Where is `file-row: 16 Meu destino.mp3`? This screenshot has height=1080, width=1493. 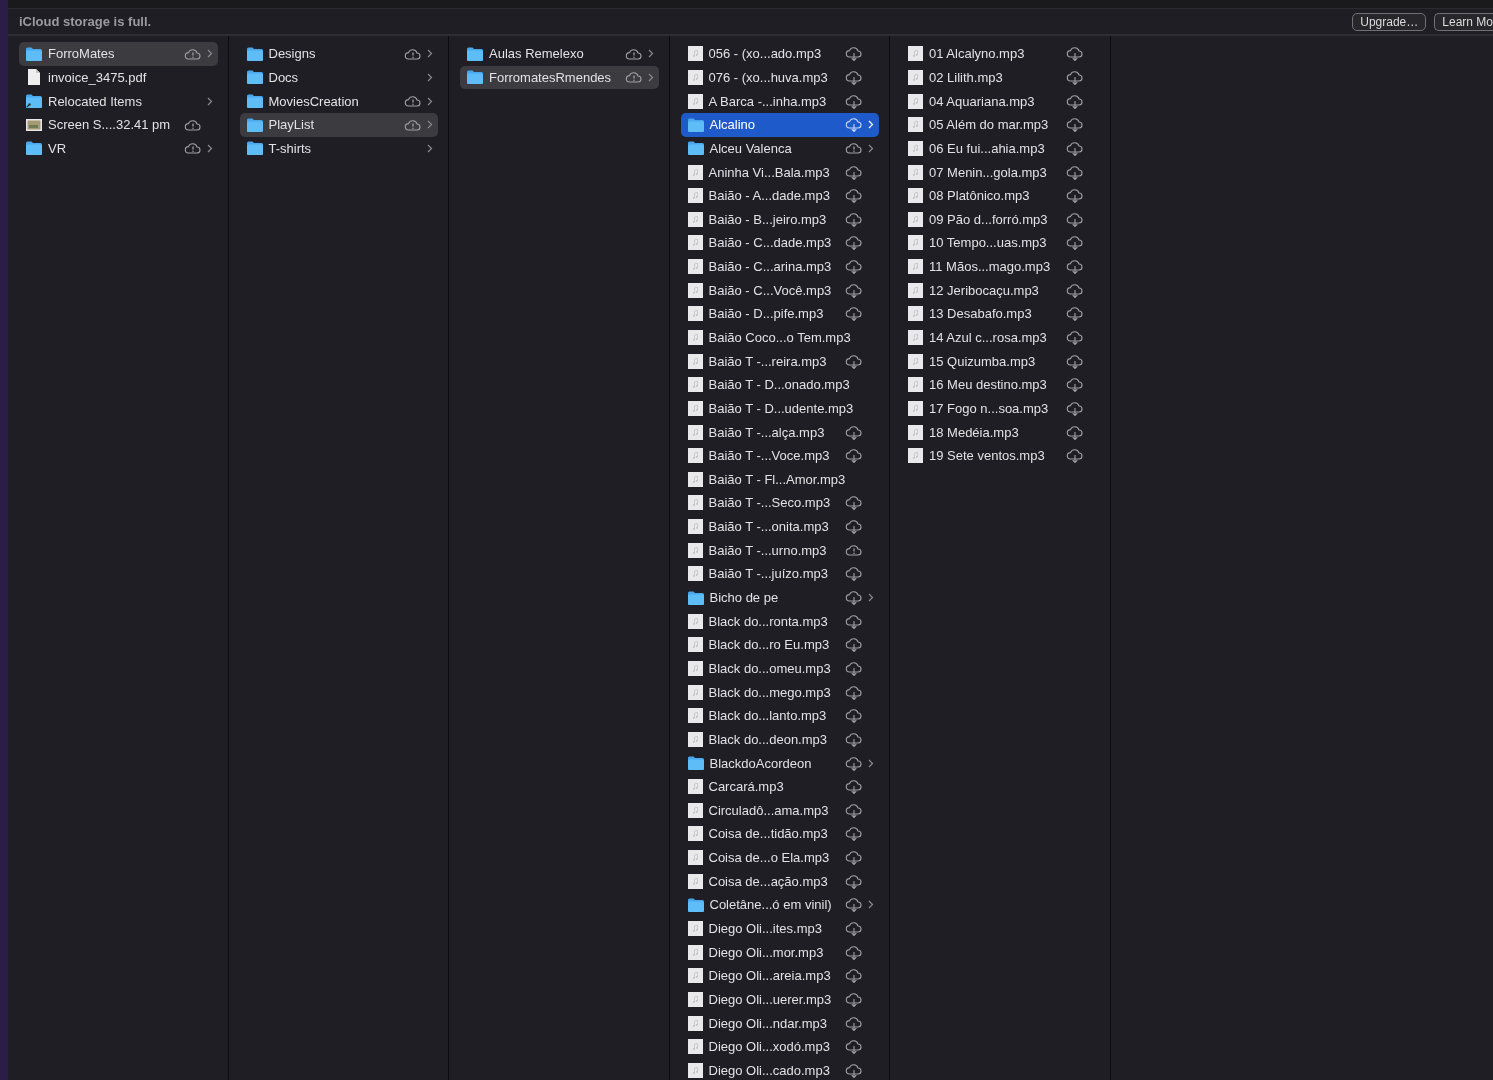
file-row: 16 Meu destino.mp3 is located at coordinates (1000, 384).